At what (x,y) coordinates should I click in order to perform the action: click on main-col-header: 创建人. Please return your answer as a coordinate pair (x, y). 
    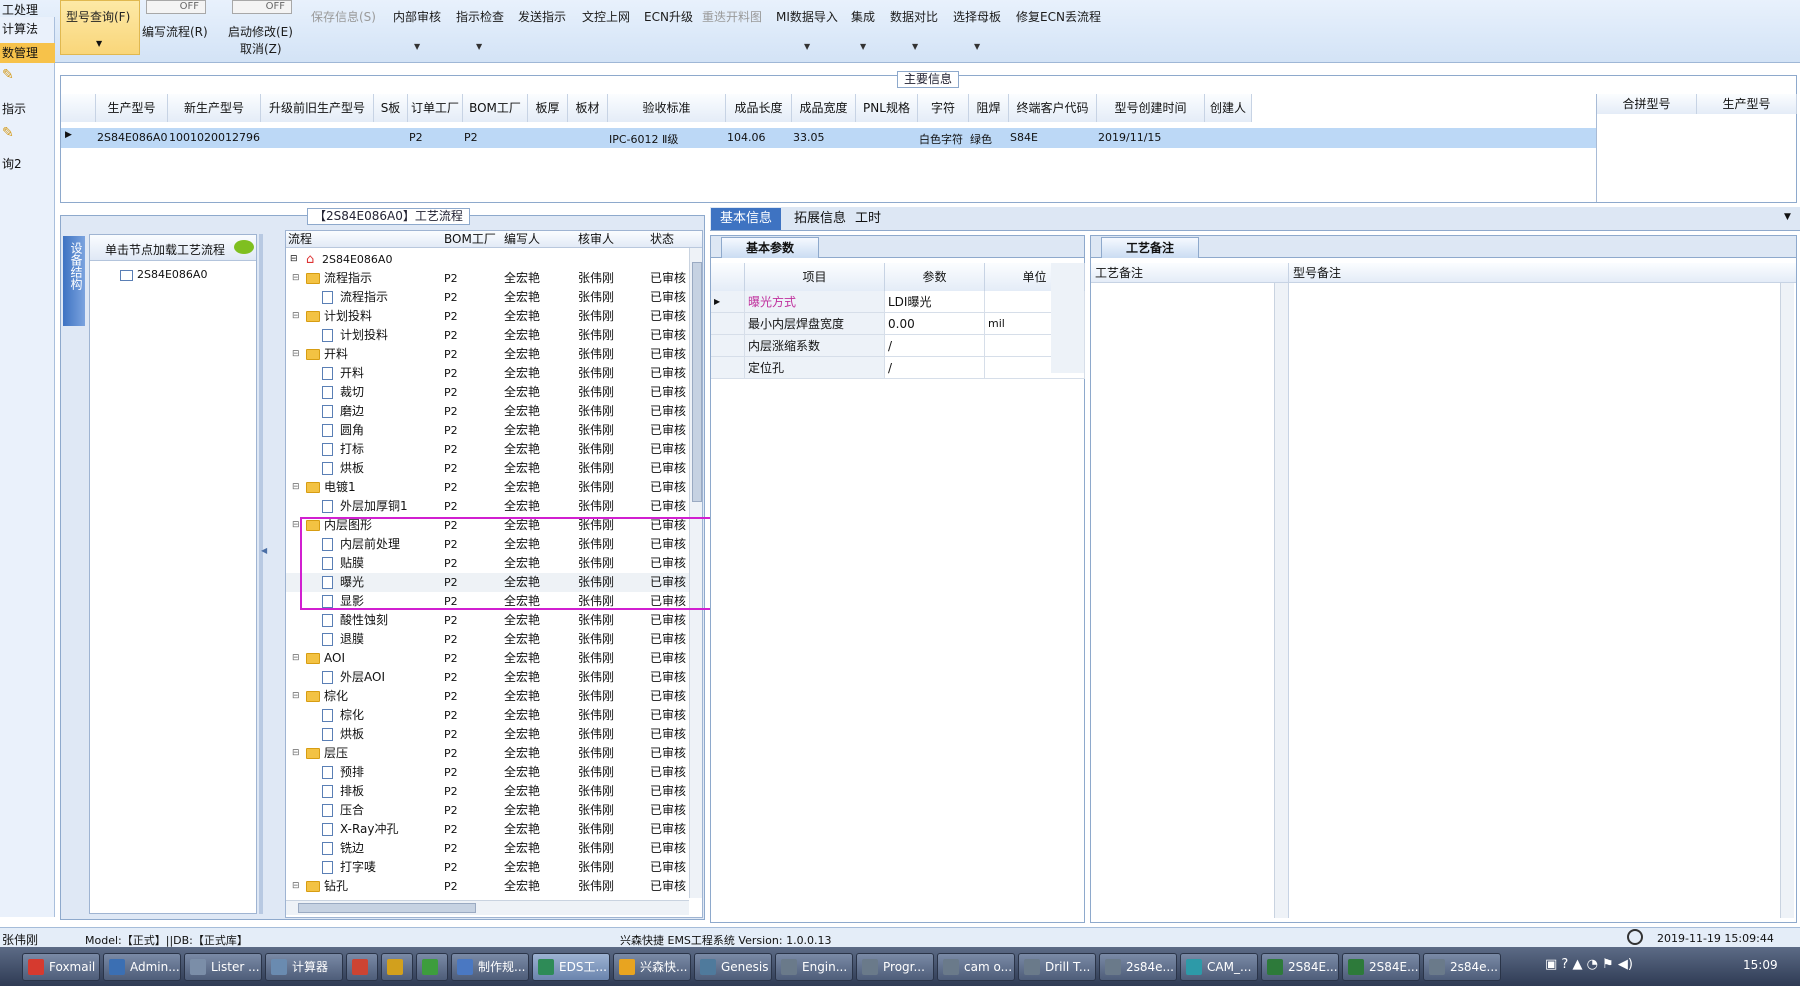
    Looking at the image, I should click on (1228, 108).